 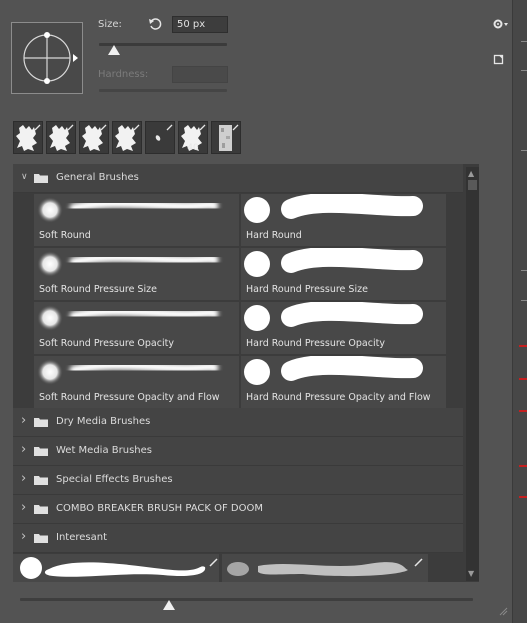 I want to click on brush-preset-name: Hard Round, so click(x=274, y=235).